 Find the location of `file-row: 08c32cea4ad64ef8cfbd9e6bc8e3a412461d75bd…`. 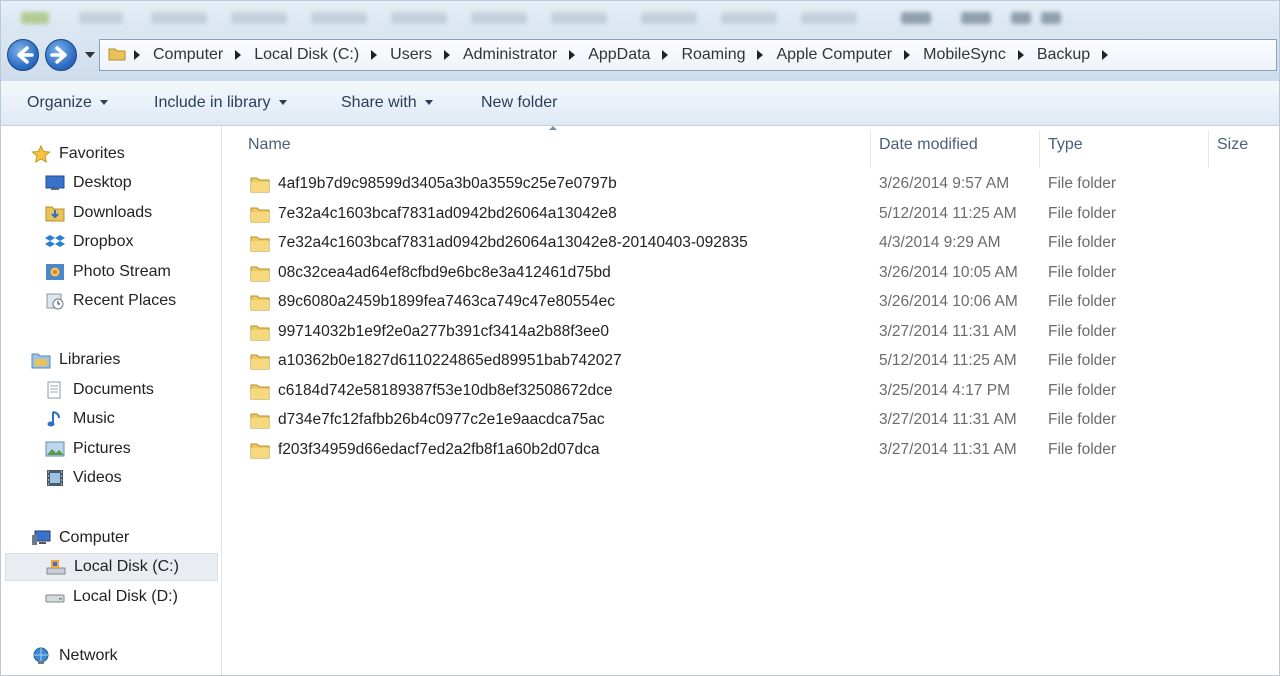

file-row: 08c32cea4ad64ef8cfbd9e6bc8e3a412461d75bd… is located at coordinates (751, 273).